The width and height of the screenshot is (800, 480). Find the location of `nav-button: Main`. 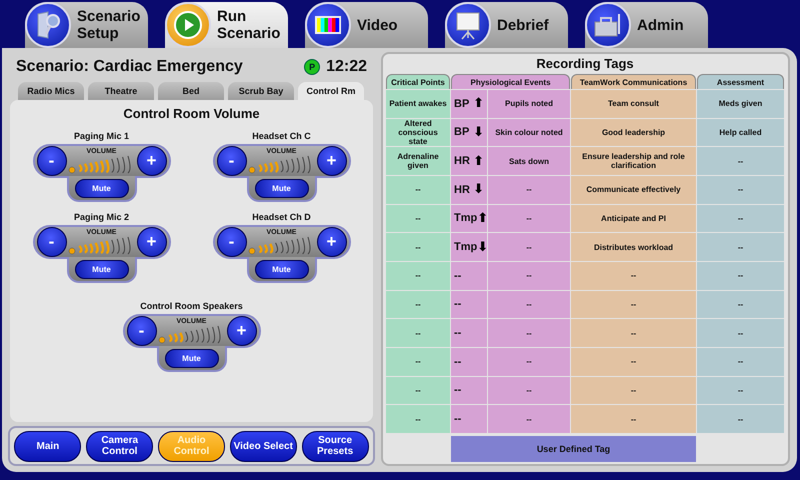

nav-button: Main is located at coordinates (48, 446).